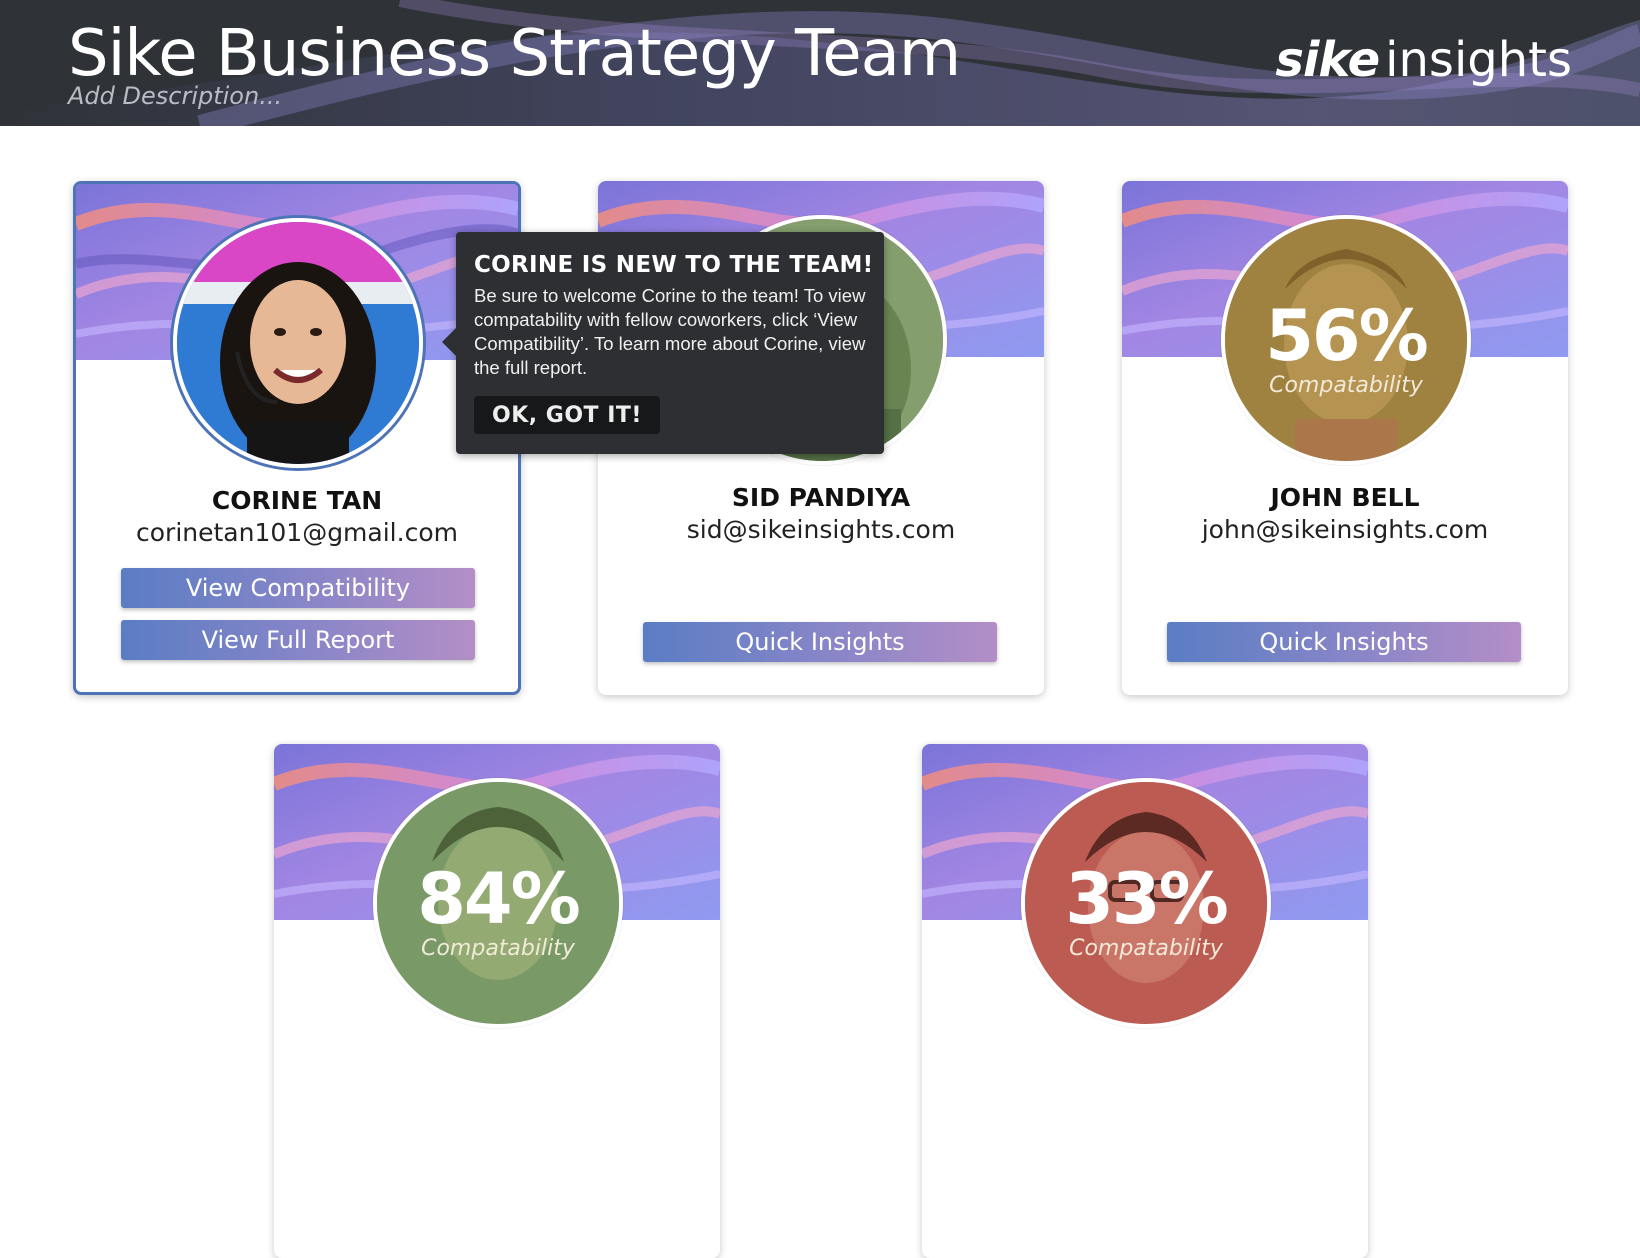 The image size is (1640, 1258). Describe the element at coordinates (567, 415) in the screenshot. I see `ok-got-it-button: OK, GOT IT!` at that location.